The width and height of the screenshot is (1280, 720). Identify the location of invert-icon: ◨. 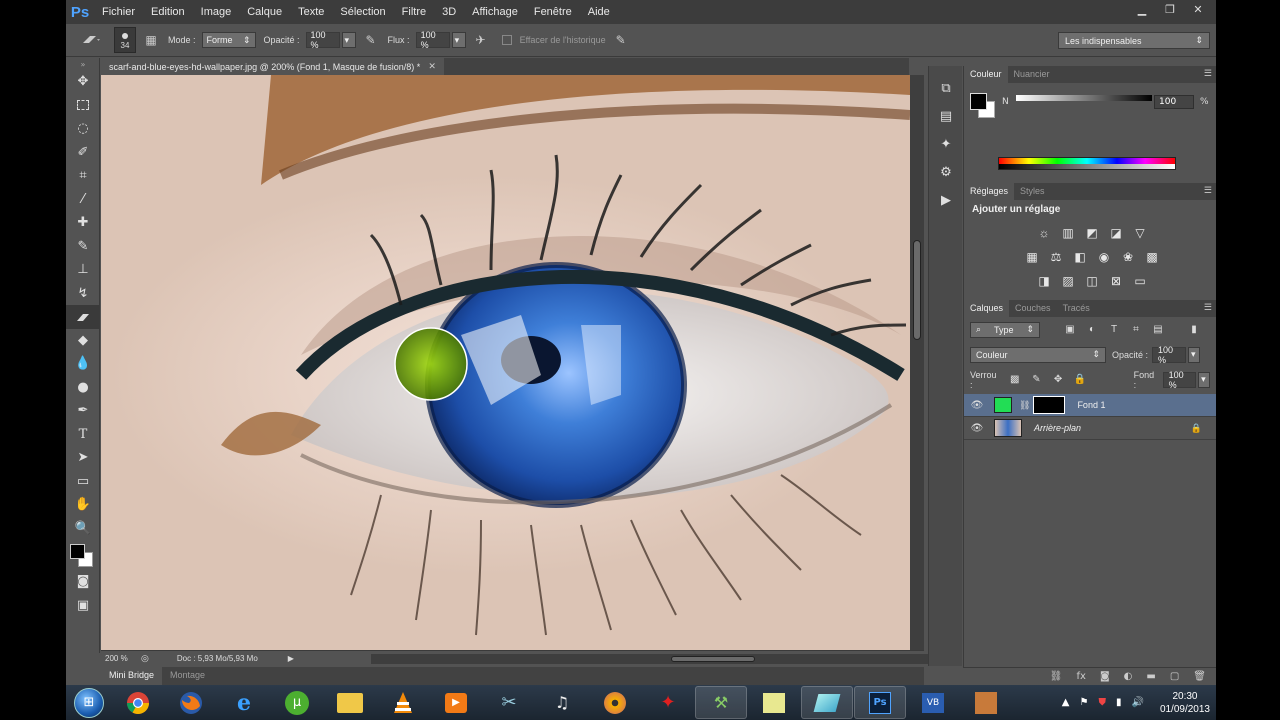
(1044, 281).